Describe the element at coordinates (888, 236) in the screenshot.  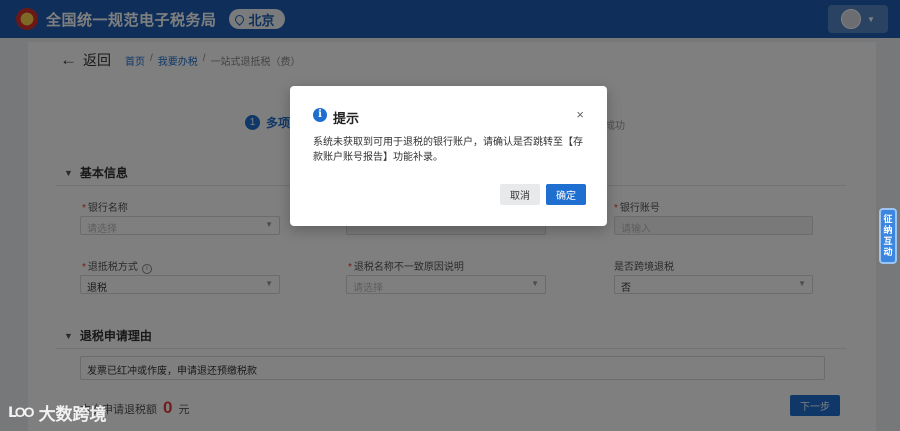
I see `interaction-widget: 征纳互动` at that location.